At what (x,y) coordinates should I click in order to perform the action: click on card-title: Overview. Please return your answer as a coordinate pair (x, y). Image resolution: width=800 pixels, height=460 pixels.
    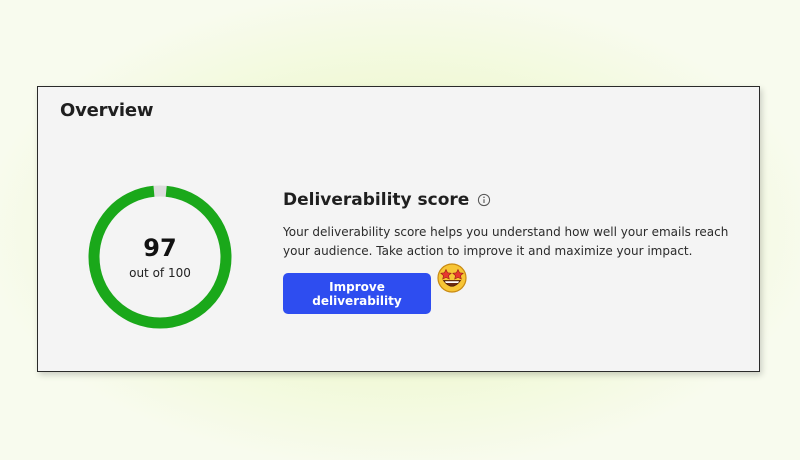
    Looking at the image, I should click on (107, 110).